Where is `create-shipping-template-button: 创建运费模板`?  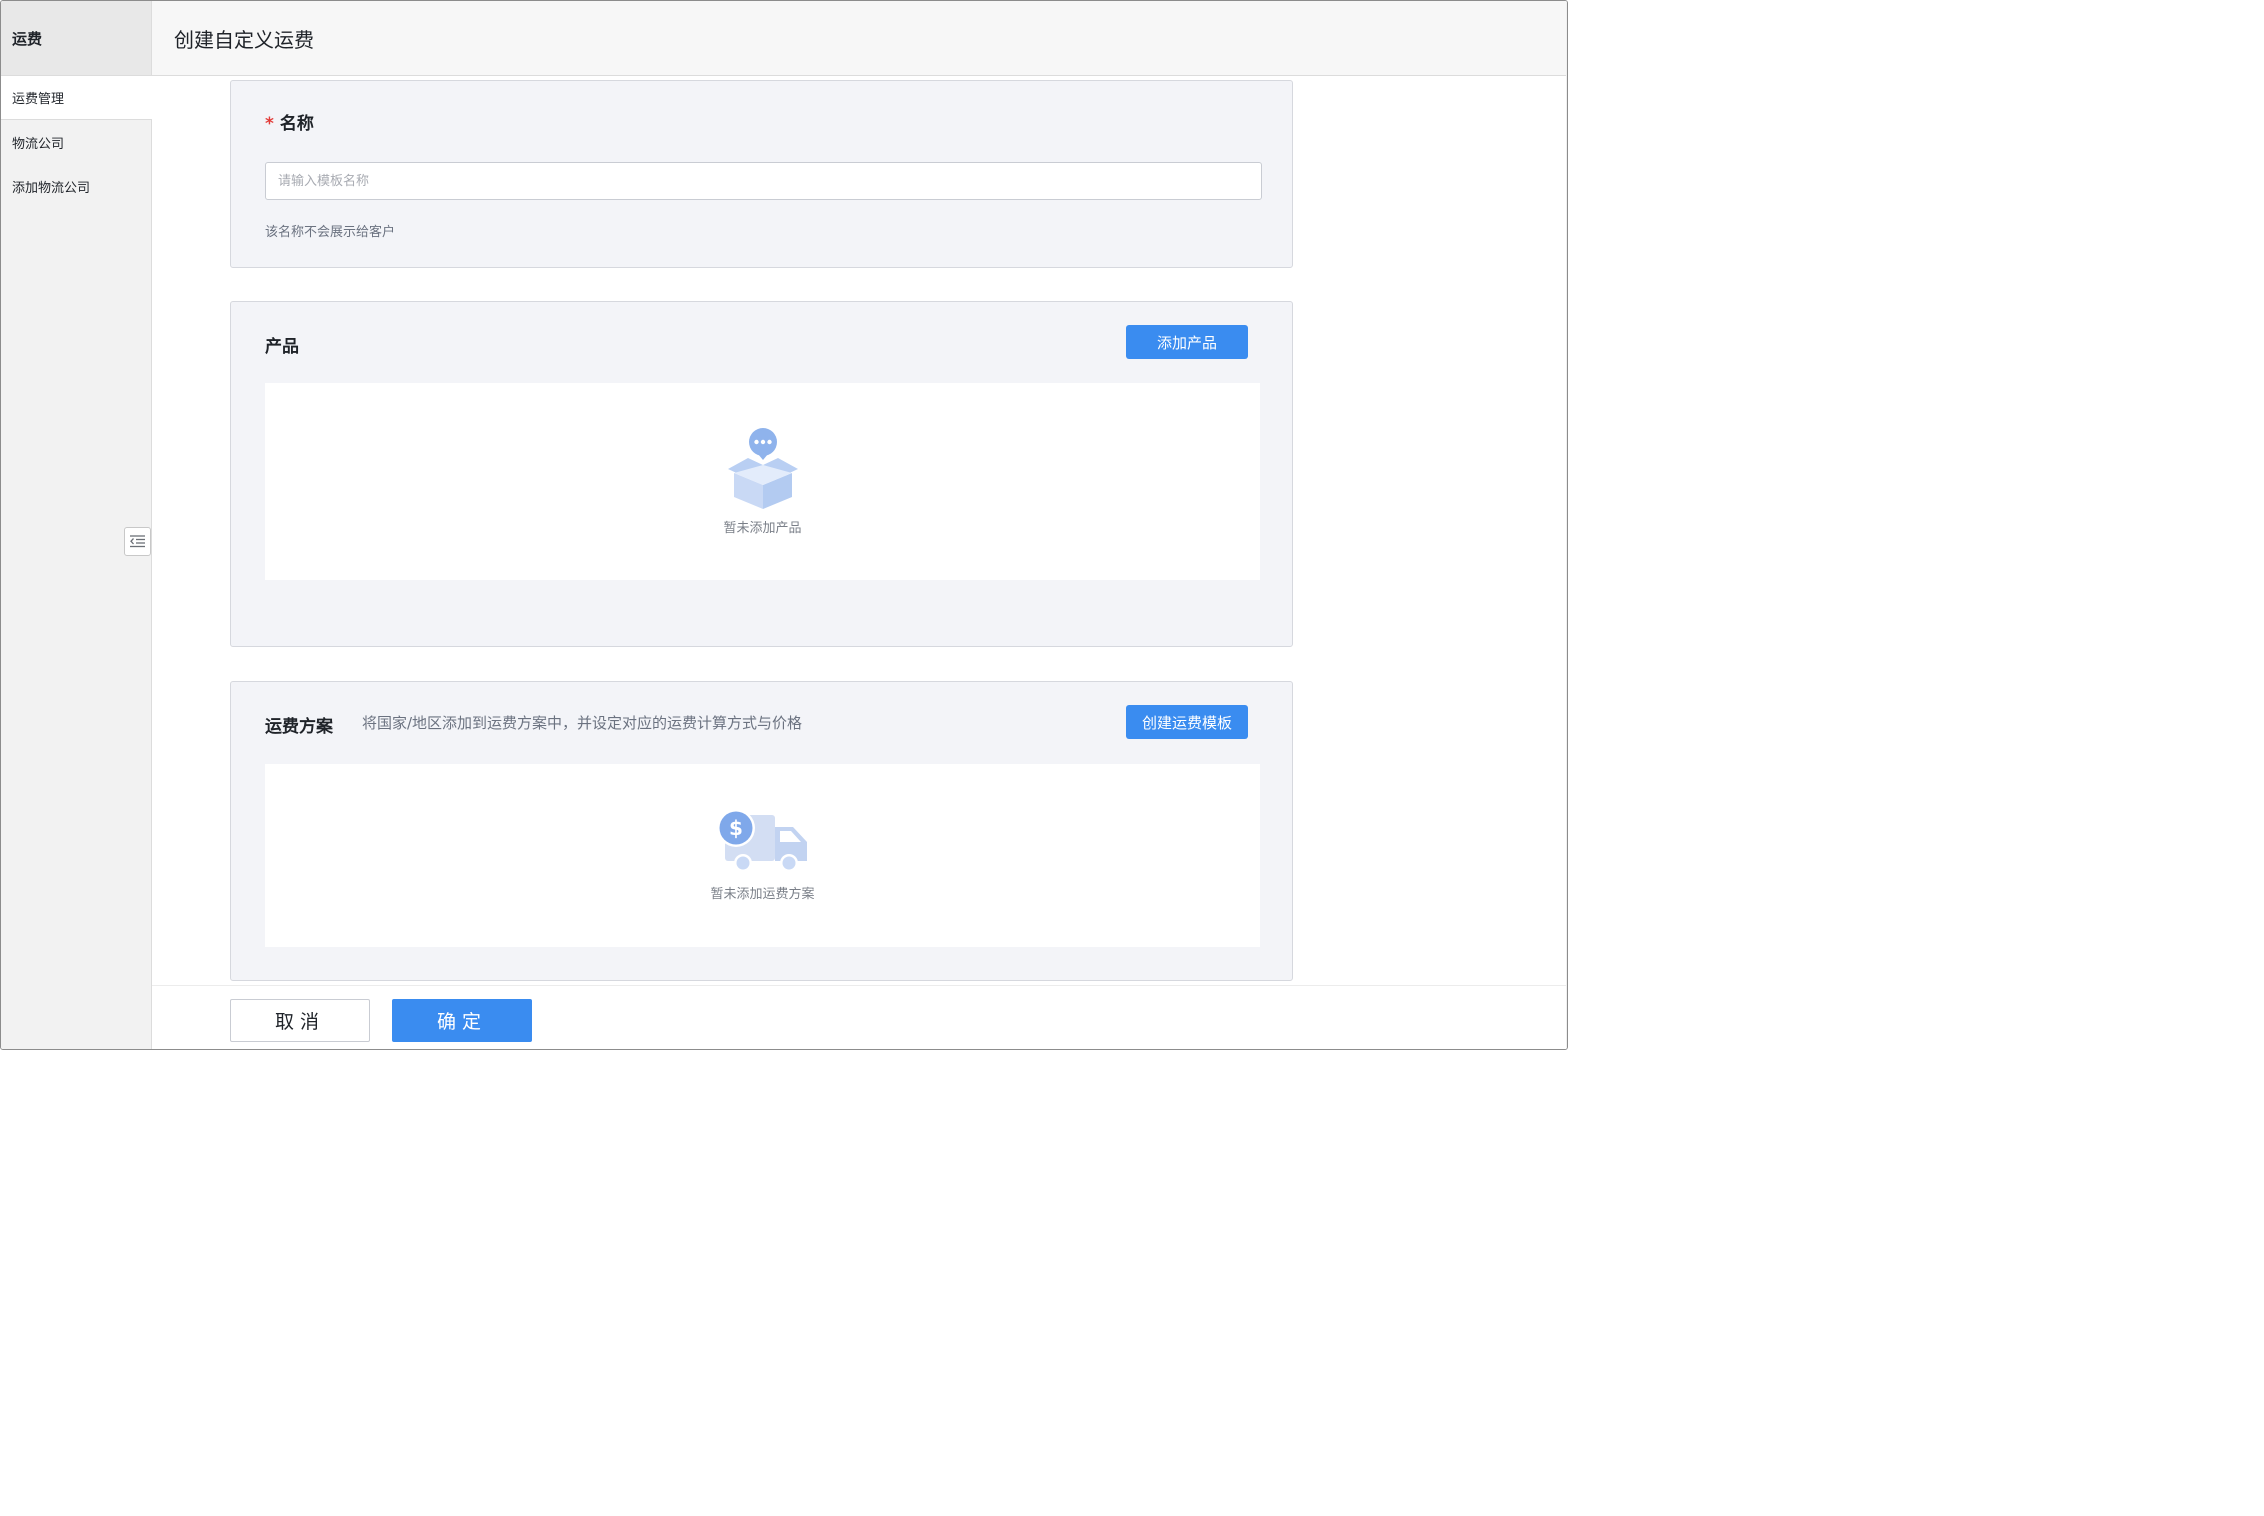
create-shipping-template-button: 创建运费模板 is located at coordinates (1187, 722).